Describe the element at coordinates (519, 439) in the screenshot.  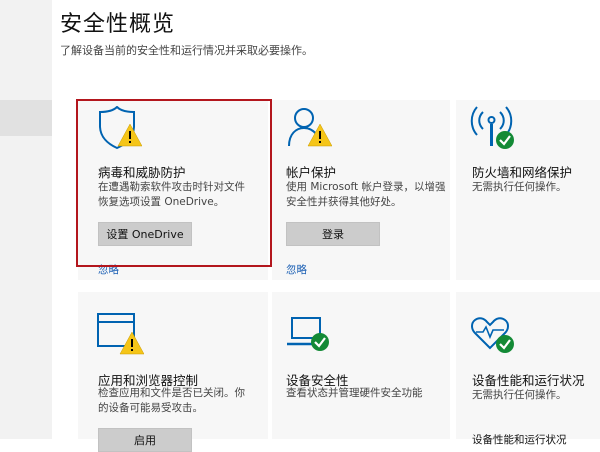
I see `performance-report-link: 设备性能和运行状况` at that location.